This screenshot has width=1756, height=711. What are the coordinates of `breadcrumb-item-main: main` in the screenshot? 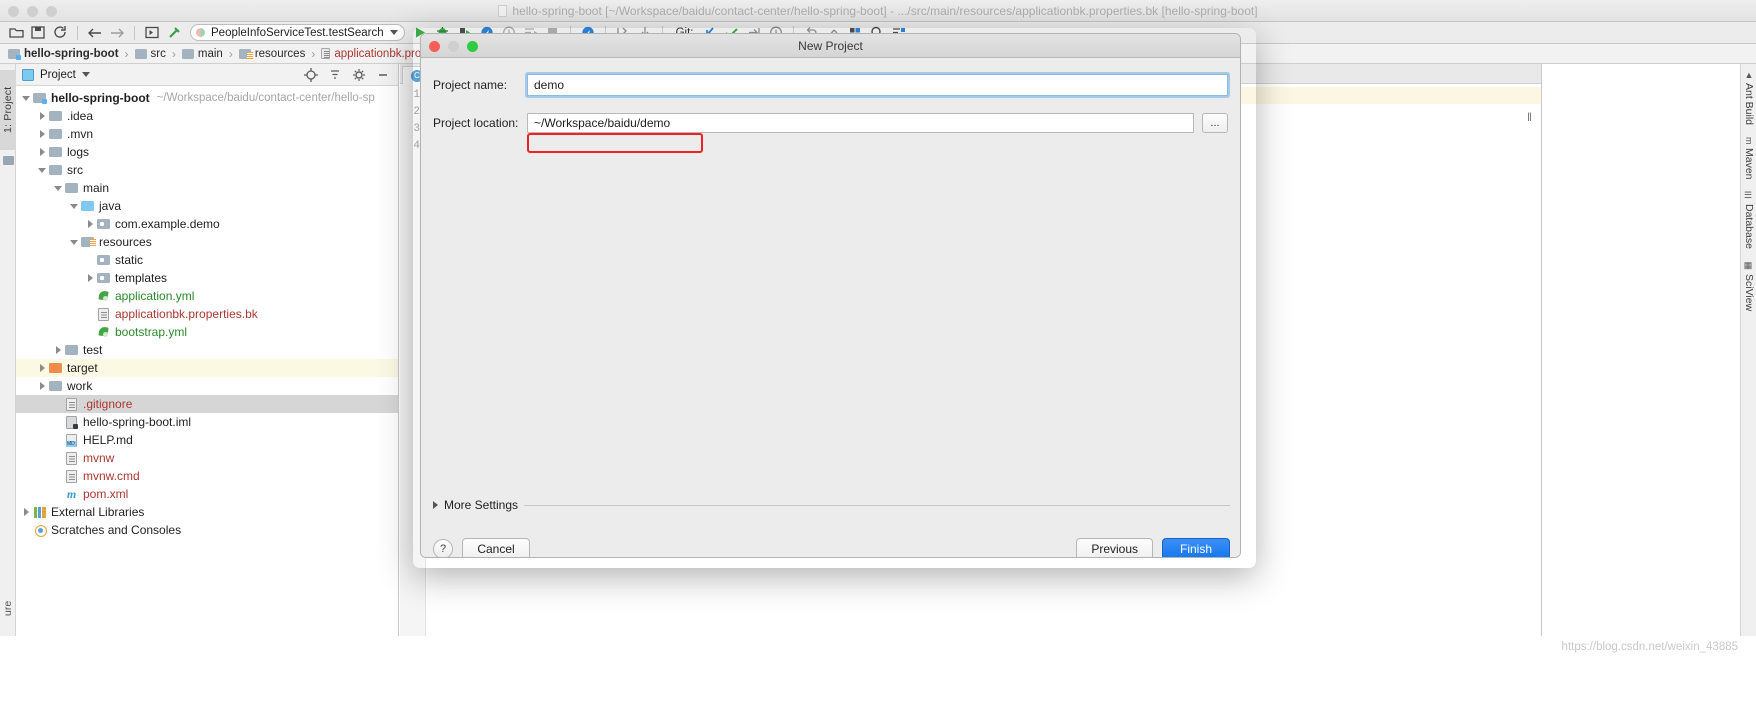 It's located at (202, 54).